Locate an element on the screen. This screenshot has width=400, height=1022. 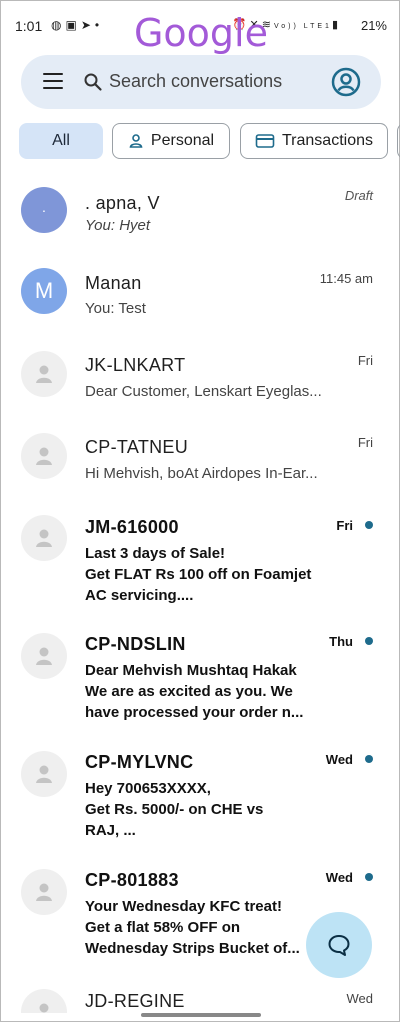
chip-all: All is located at coordinates (61, 141).